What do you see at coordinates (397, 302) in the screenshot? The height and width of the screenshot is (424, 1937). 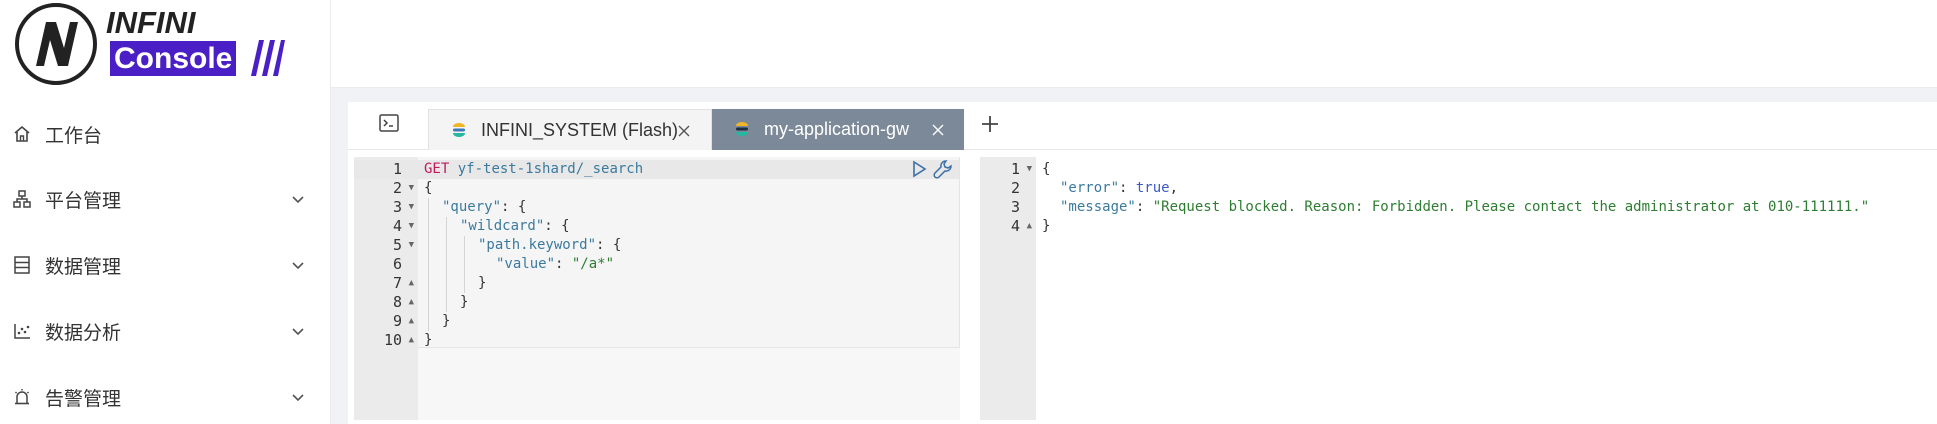 I see `line-number: 8` at bounding box center [397, 302].